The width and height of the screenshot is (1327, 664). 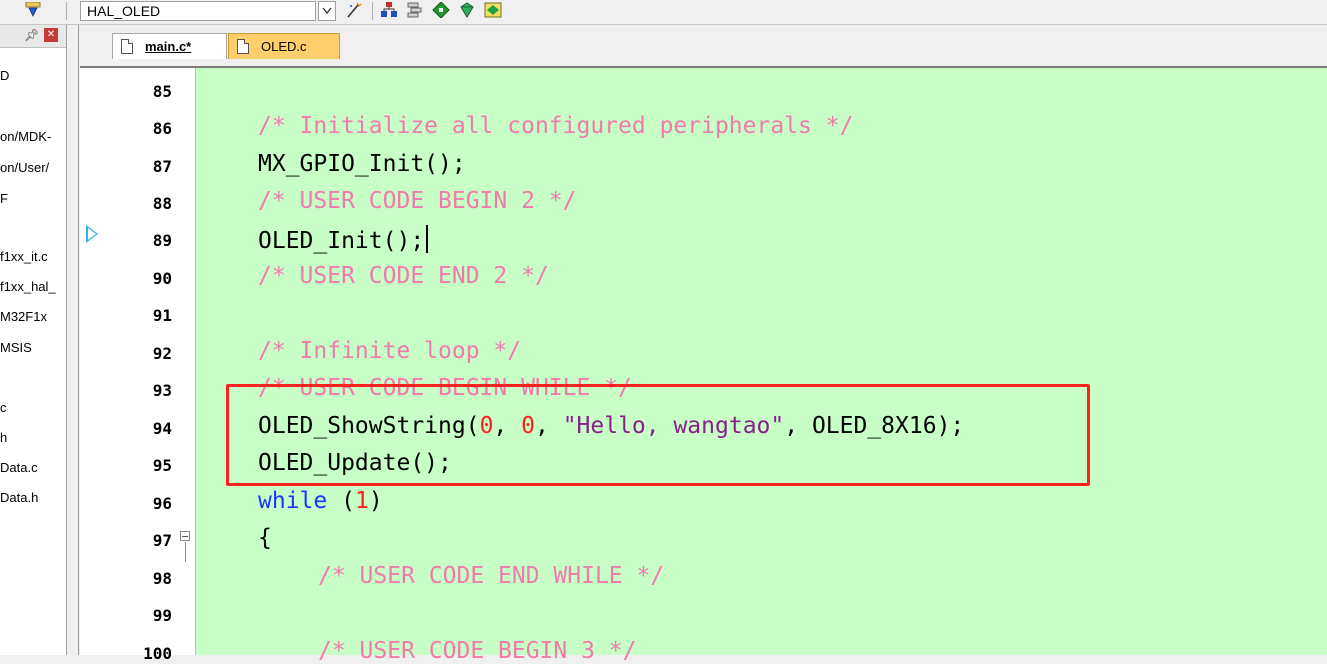 What do you see at coordinates (162, 128) in the screenshot?
I see `line-number: 86` at bounding box center [162, 128].